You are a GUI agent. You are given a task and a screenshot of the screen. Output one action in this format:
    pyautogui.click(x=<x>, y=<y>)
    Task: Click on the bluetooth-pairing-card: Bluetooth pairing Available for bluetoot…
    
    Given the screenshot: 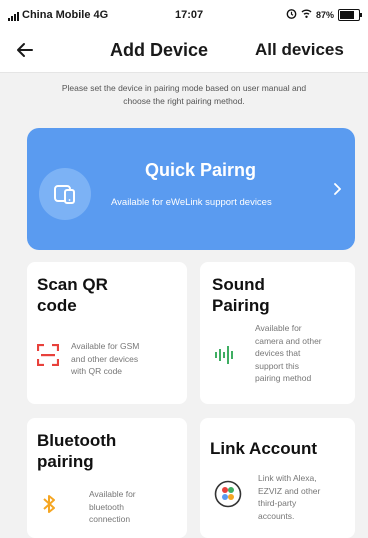 What is the action you would take?
    pyautogui.click(x=107, y=478)
    